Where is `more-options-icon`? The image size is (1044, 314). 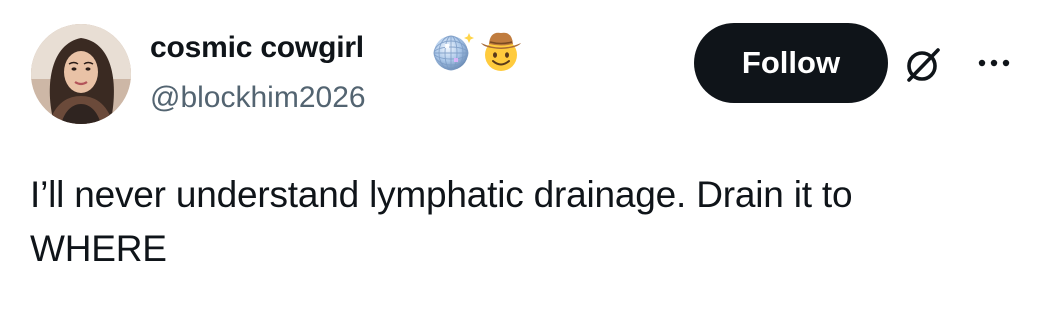
more-options-icon is located at coordinates (994, 63).